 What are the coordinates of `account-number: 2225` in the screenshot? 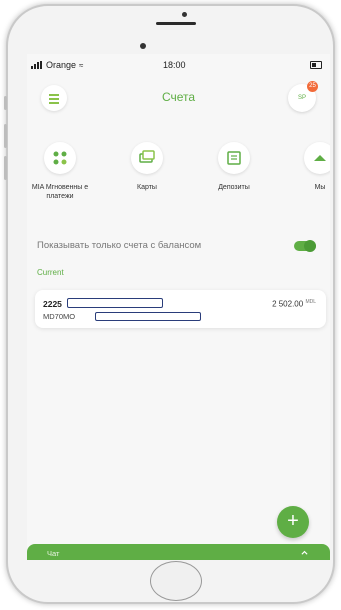 It's located at (52, 304).